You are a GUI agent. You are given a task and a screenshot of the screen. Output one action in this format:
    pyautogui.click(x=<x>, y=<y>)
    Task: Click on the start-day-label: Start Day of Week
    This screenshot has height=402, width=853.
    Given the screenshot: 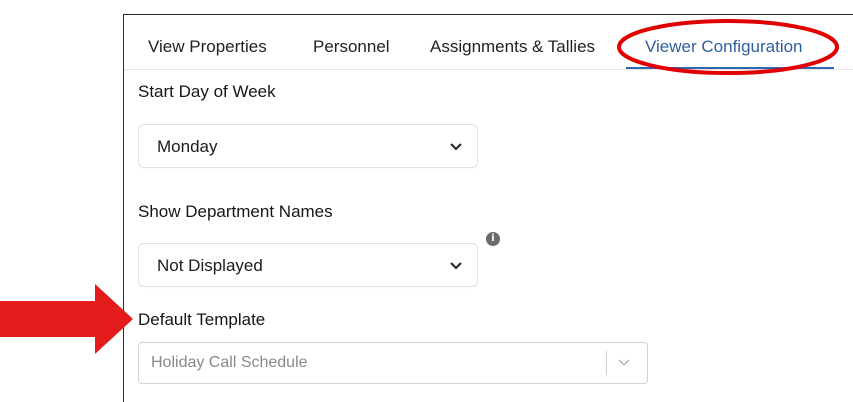 What is the action you would take?
    pyautogui.click(x=207, y=91)
    